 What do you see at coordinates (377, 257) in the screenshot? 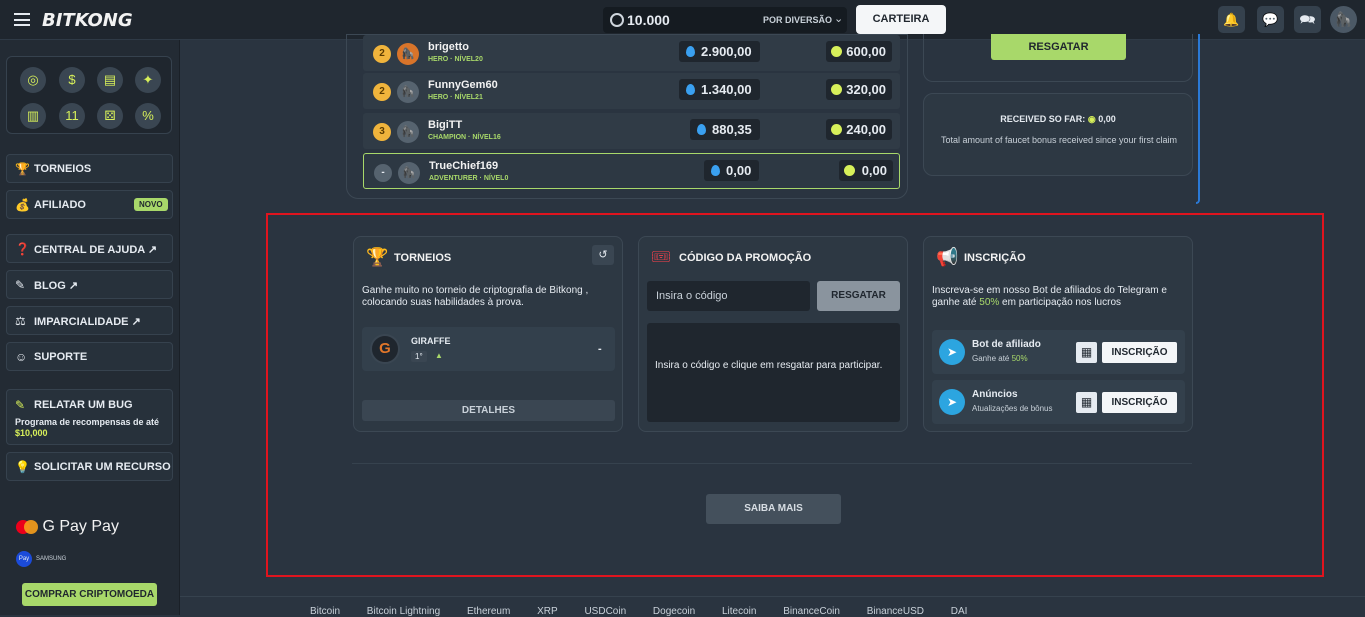
I see `trophy-icon: 🏆` at bounding box center [377, 257].